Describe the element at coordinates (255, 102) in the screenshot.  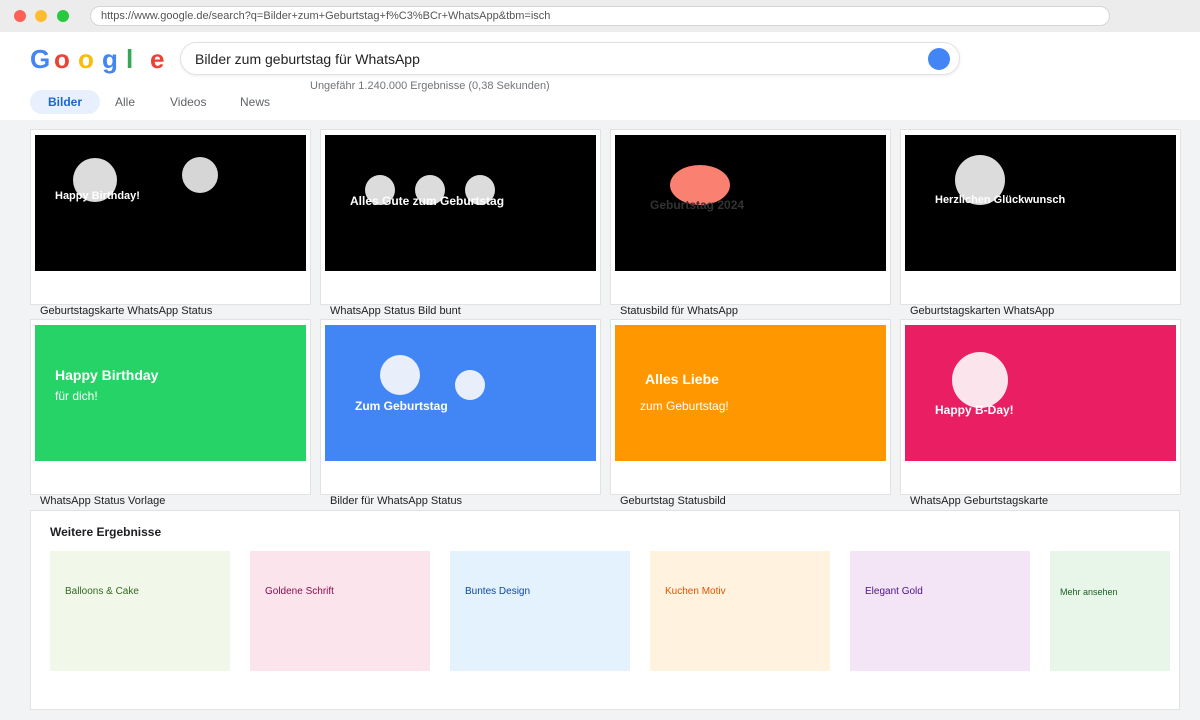
I see `tab-news: News` at that location.